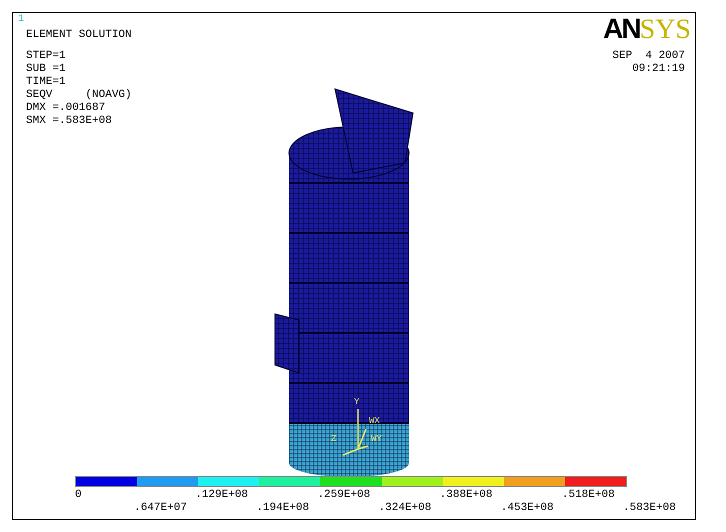 The width and height of the screenshot is (726, 532). Describe the element at coordinates (283, 508) in the screenshot. I see `scale-label: .194E+08` at that location.